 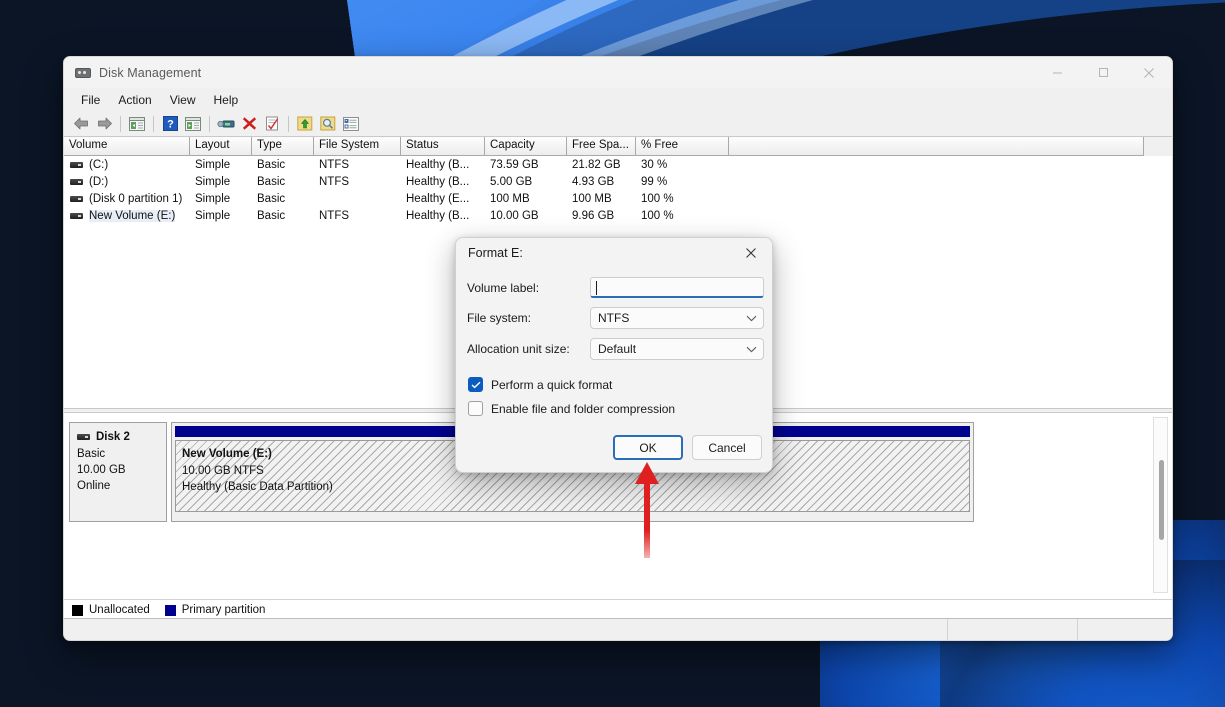 What do you see at coordinates (475, 384) in the screenshot?
I see `quick-format-checkbox` at bounding box center [475, 384].